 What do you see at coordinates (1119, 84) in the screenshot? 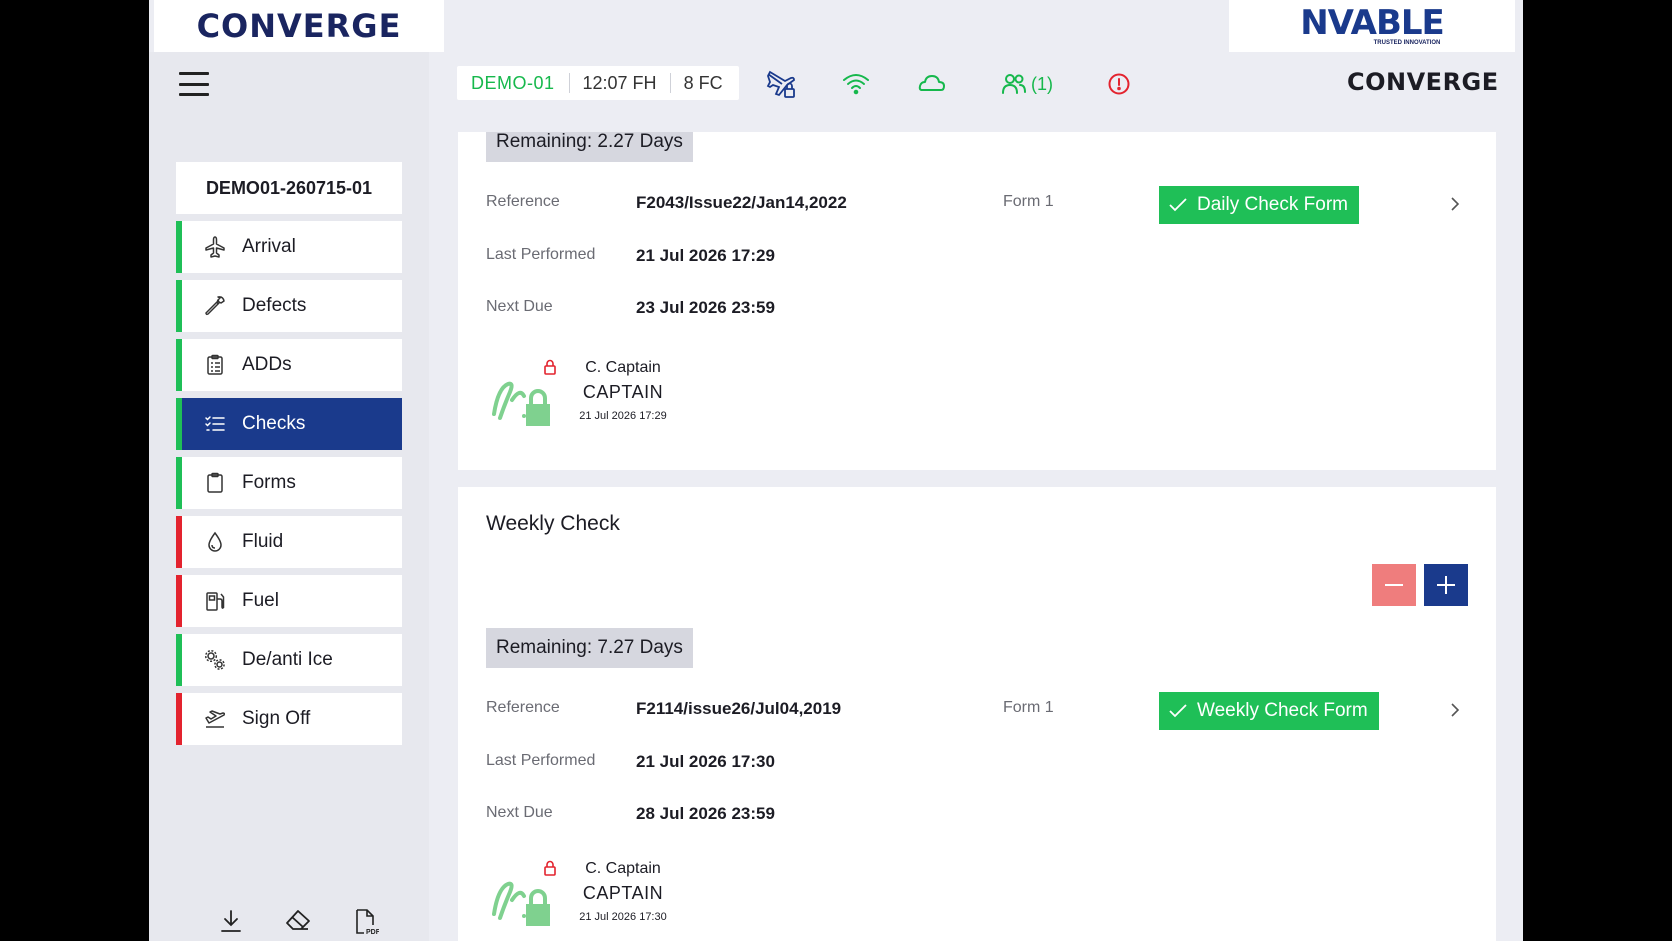
I see `alert-icon` at bounding box center [1119, 84].